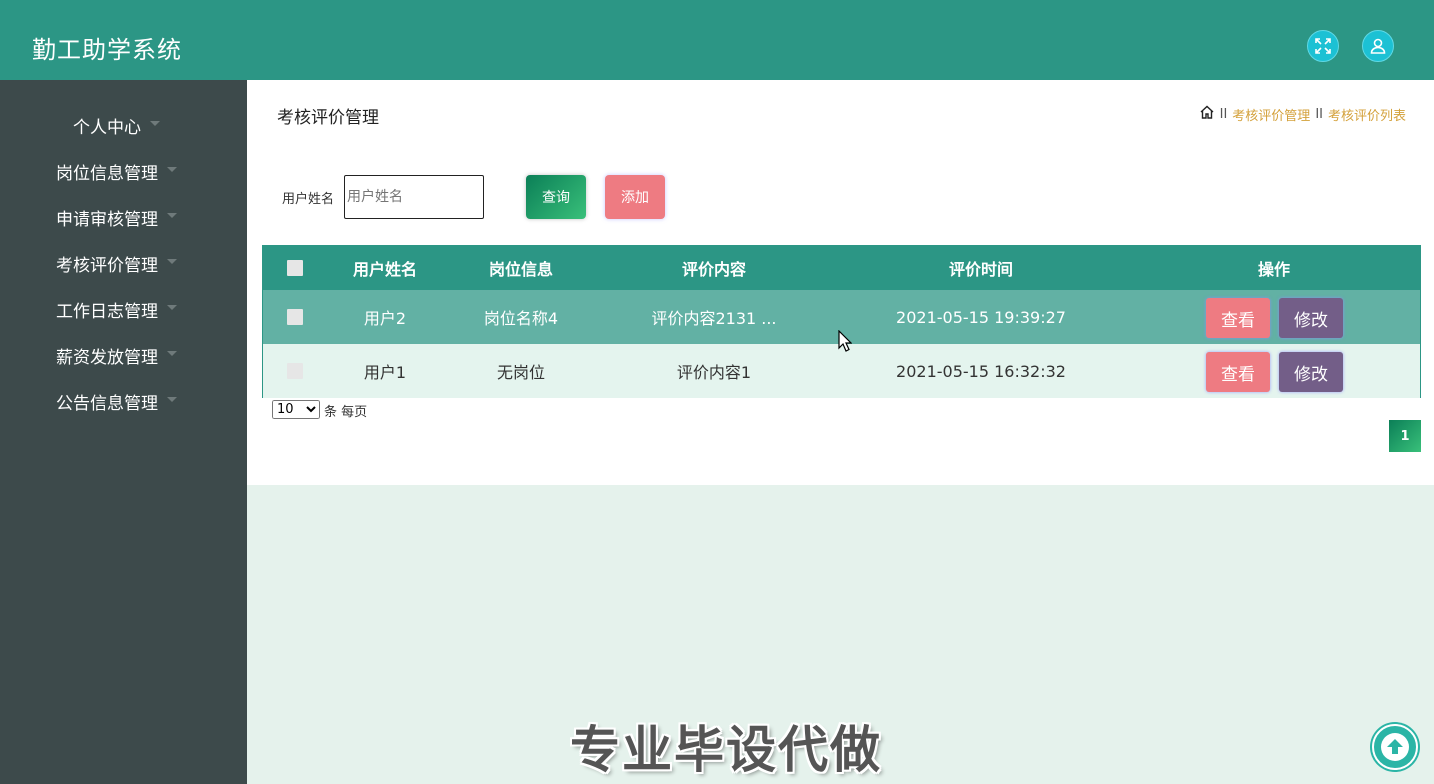 The width and height of the screenshot is (1434, 784). I want to click on sidebar-item-salary: 薪资发放管理, so click(123, 354).